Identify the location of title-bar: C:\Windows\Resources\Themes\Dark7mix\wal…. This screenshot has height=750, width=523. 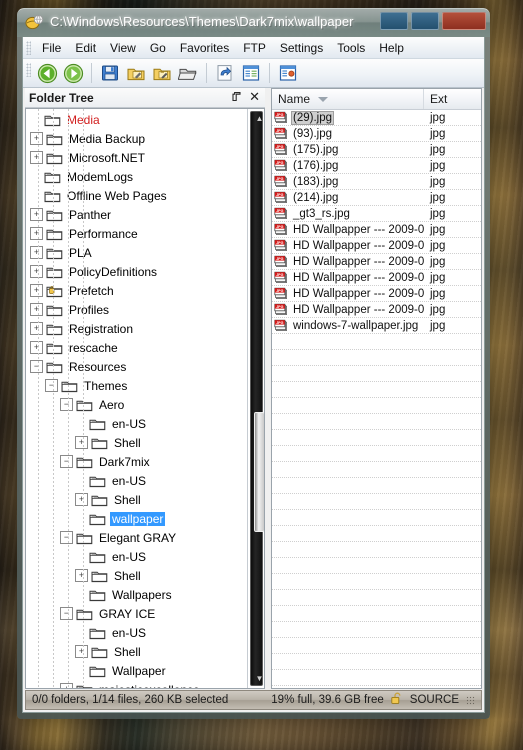
(253, 22).